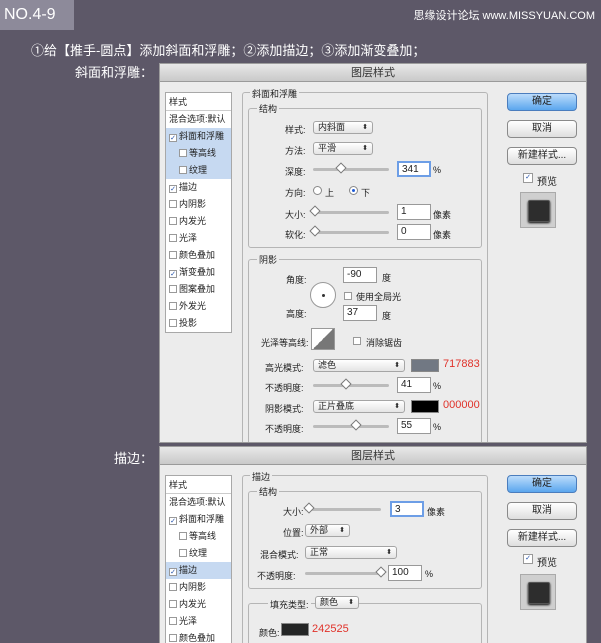  What do you see at coordinates (348, 296) in the screenshot?
I see `global-light-checkbox` at bounding box center [348, 296].